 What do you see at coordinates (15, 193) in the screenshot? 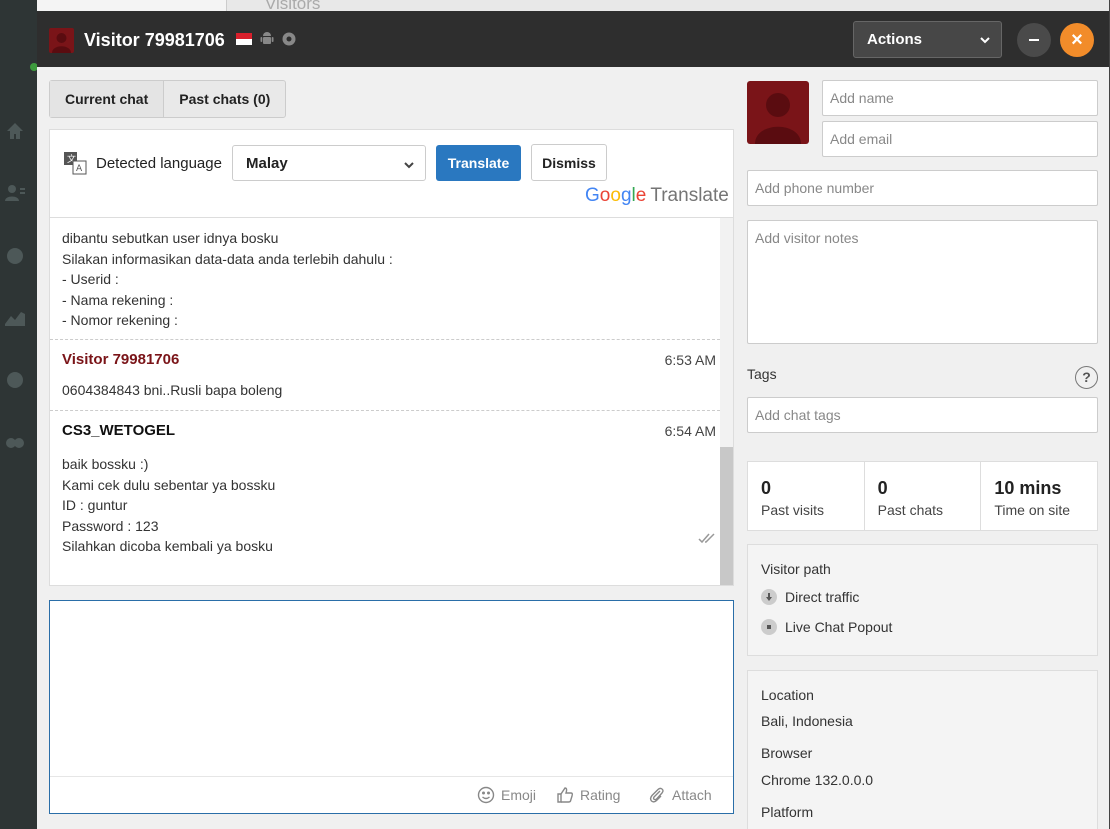
I see `visitors-icon` at bounding box center [15, 193].